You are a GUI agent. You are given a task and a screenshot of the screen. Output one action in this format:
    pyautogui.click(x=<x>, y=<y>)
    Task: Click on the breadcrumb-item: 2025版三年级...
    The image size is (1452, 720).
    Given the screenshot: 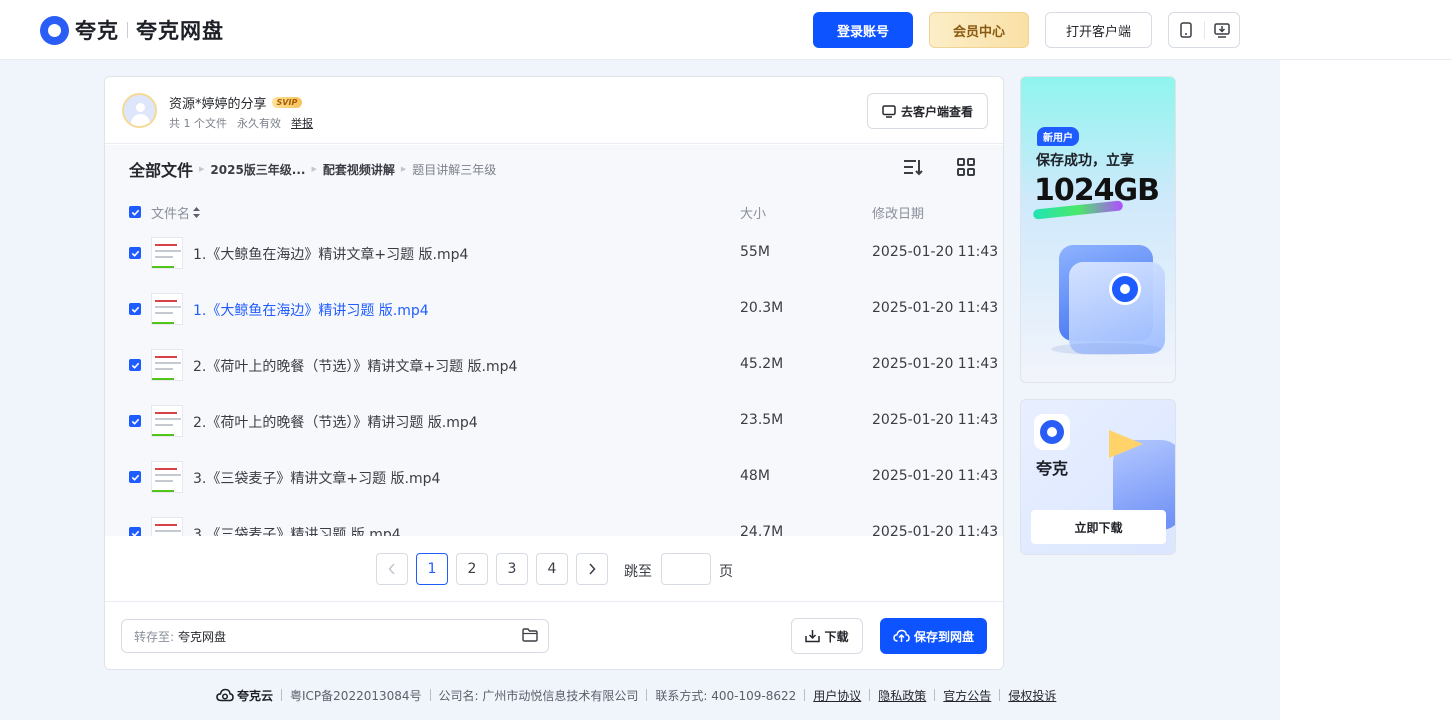 What is the action you would take?
    pyautogui.click(x=257, y=169)
    